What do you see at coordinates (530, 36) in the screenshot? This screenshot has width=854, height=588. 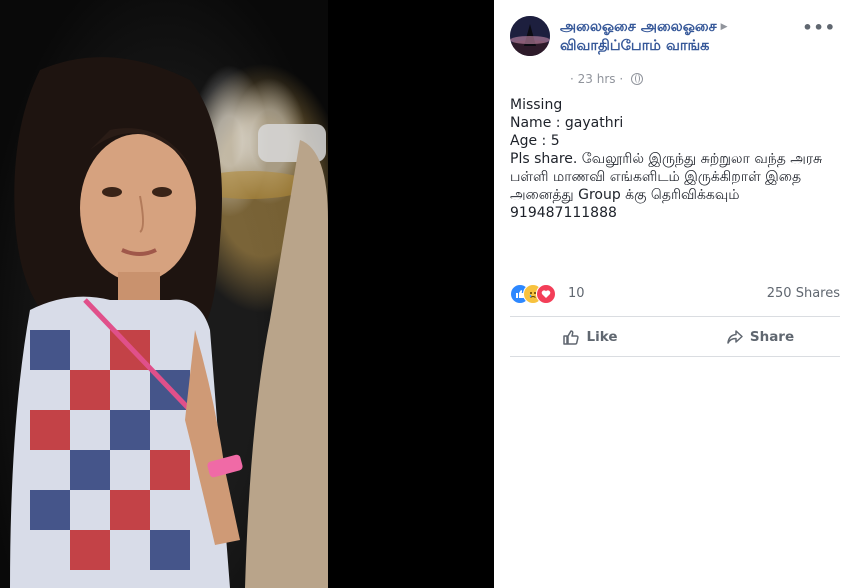 I see `page-avatar` at bounding box center [530, 36].